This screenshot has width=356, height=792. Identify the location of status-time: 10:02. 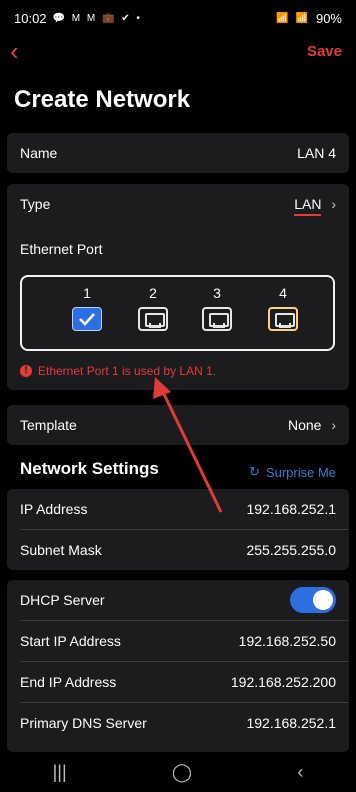
(30, 18).